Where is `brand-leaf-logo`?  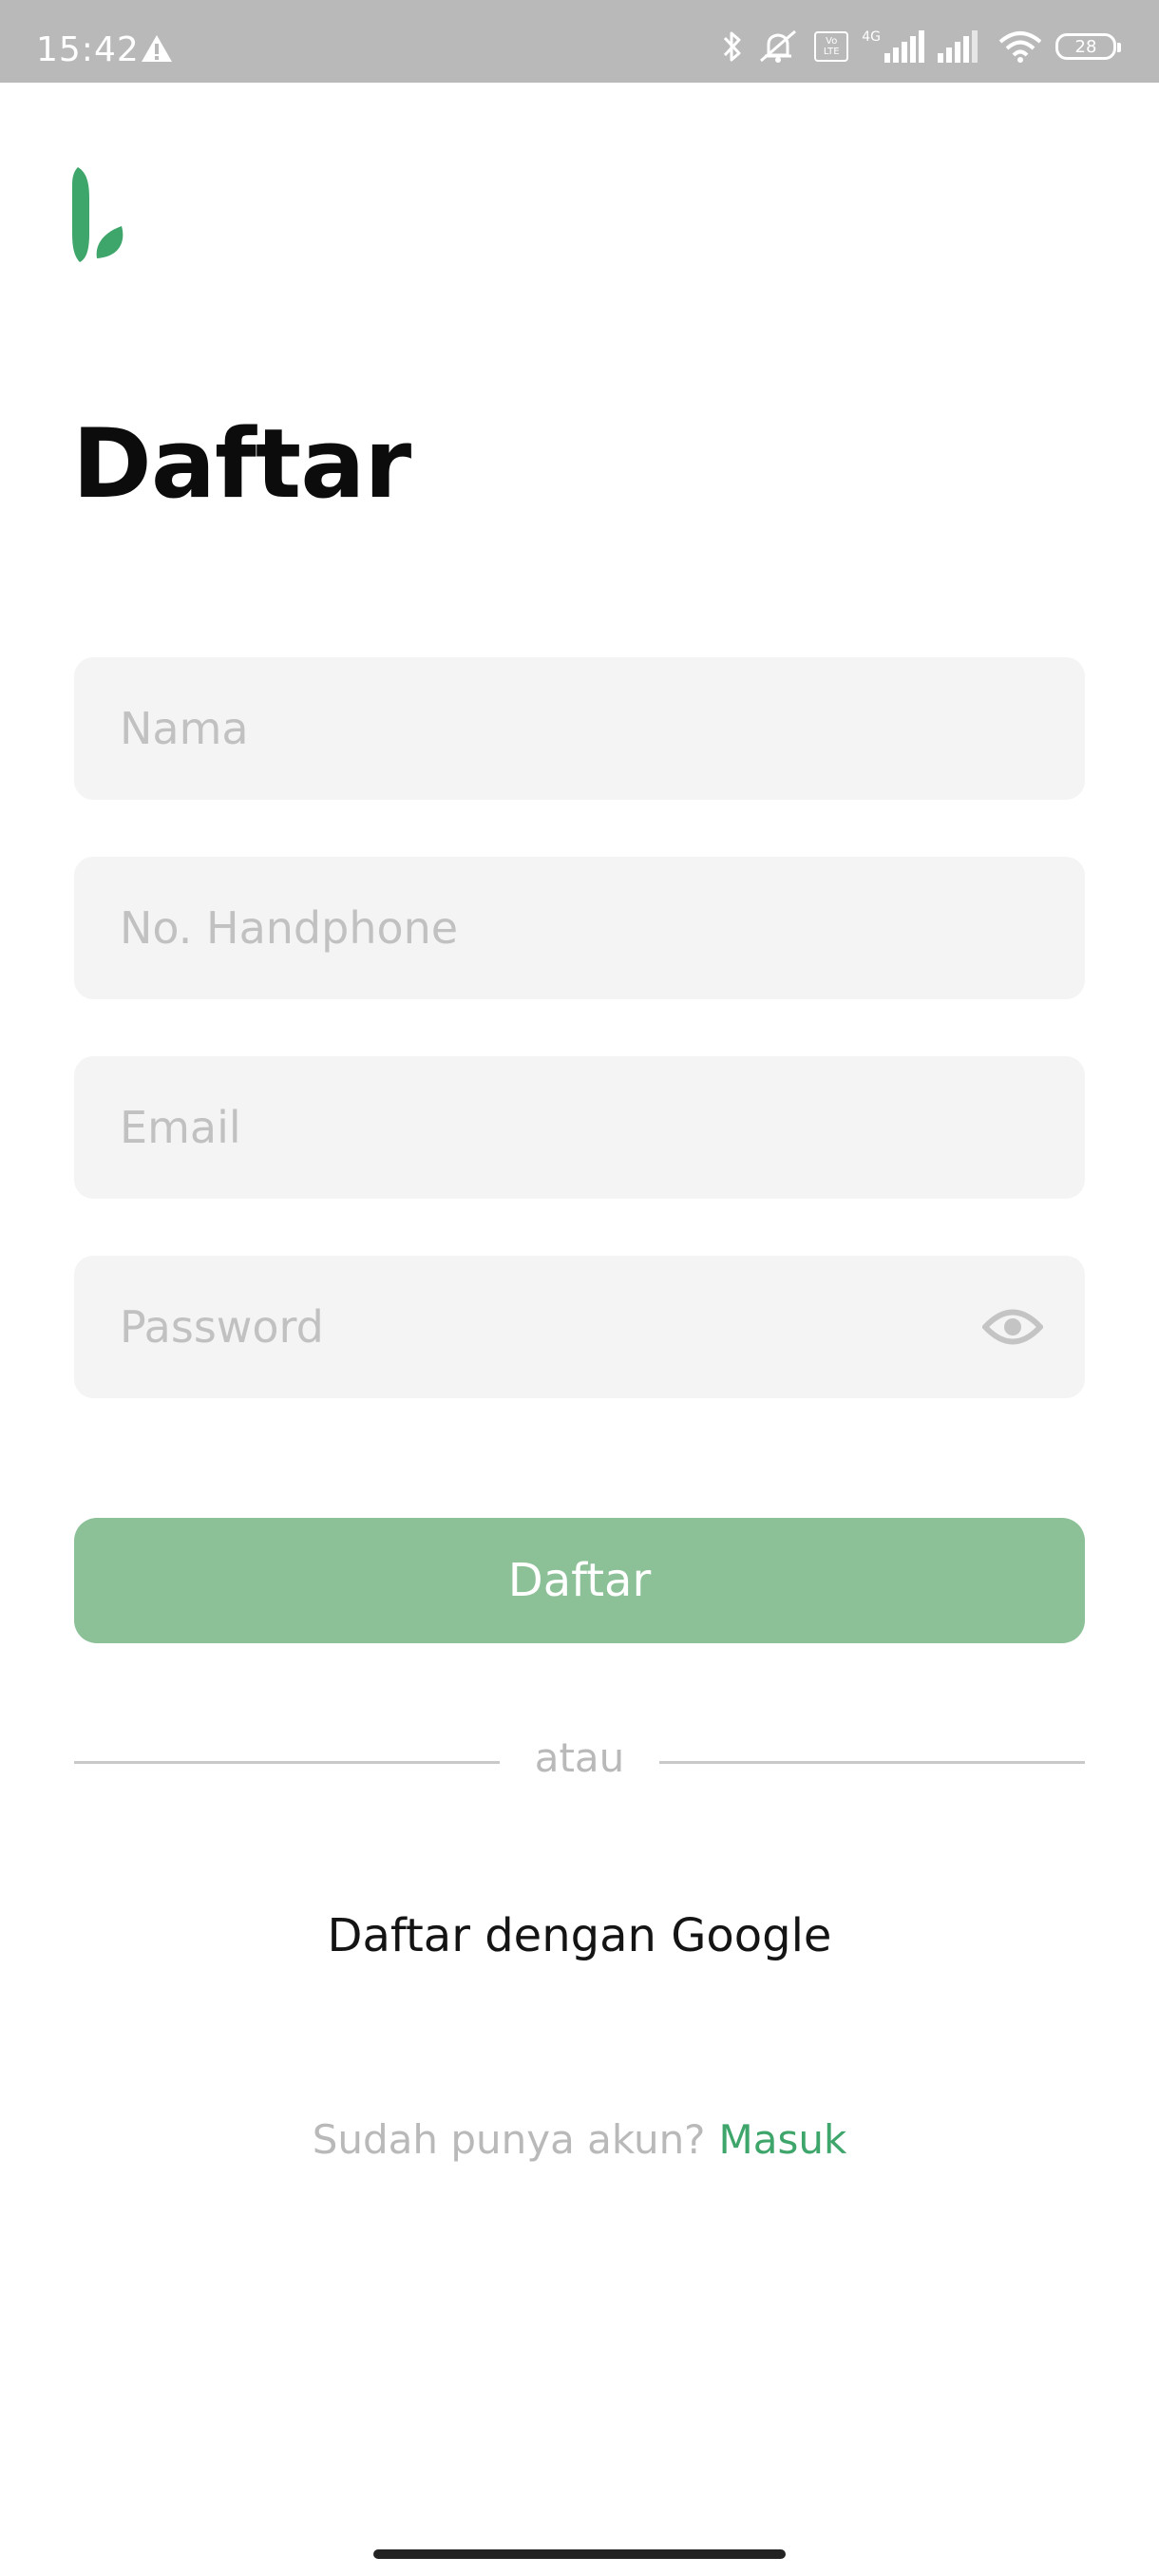 brand-leaf-logo is located at coordinates (98, 214).